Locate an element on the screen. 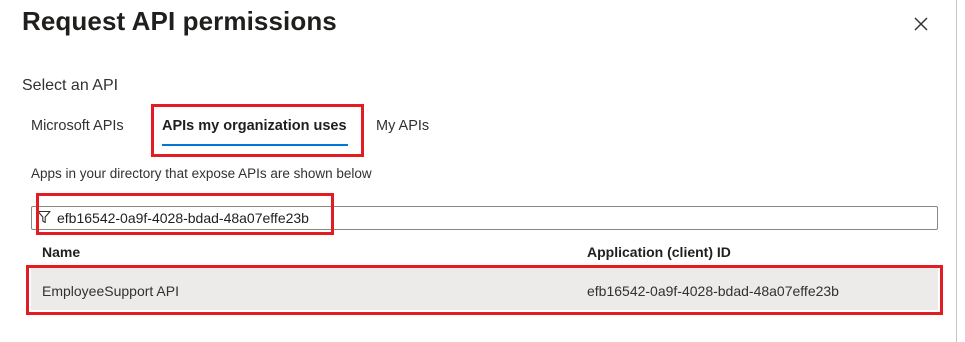 The width and height of the screenshot is (965, 342). row-app-id-cell: efb16542-0a9f-4028-bdad-48a07effe23b is located at coordinates (713, 291).